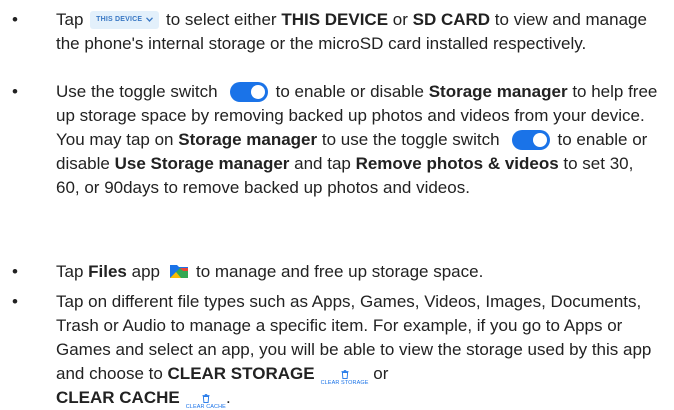 This screenshot has width=674, height=410. I want to click on item-text: Use the toggle switch, so click(137, 91).